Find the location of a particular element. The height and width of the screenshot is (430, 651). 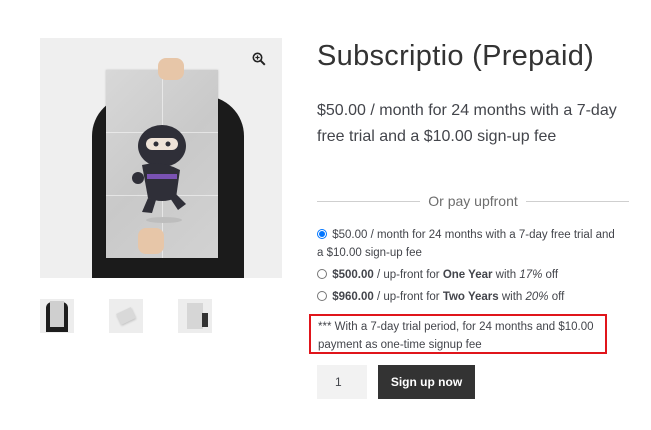

option-price: $960.00 is located at coordinates (353, 297).